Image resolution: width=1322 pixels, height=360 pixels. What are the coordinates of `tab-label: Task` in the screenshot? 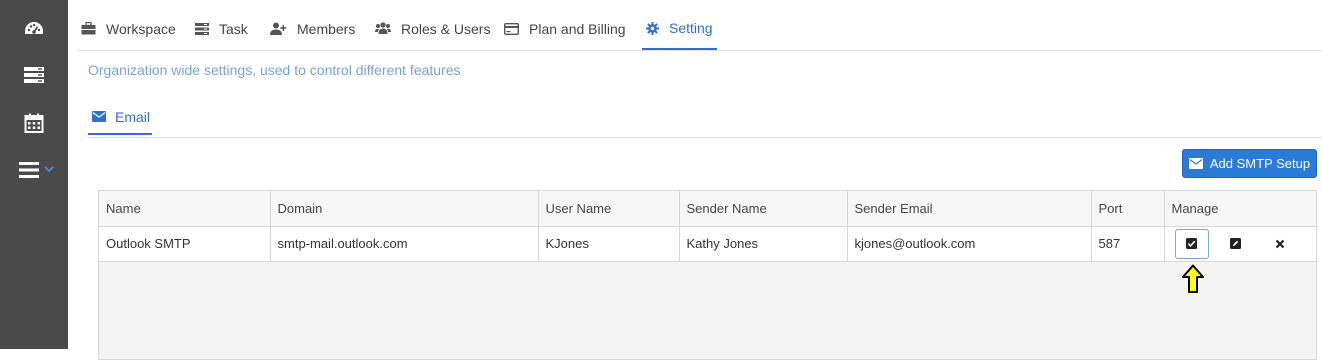 It's located at (233, 28).